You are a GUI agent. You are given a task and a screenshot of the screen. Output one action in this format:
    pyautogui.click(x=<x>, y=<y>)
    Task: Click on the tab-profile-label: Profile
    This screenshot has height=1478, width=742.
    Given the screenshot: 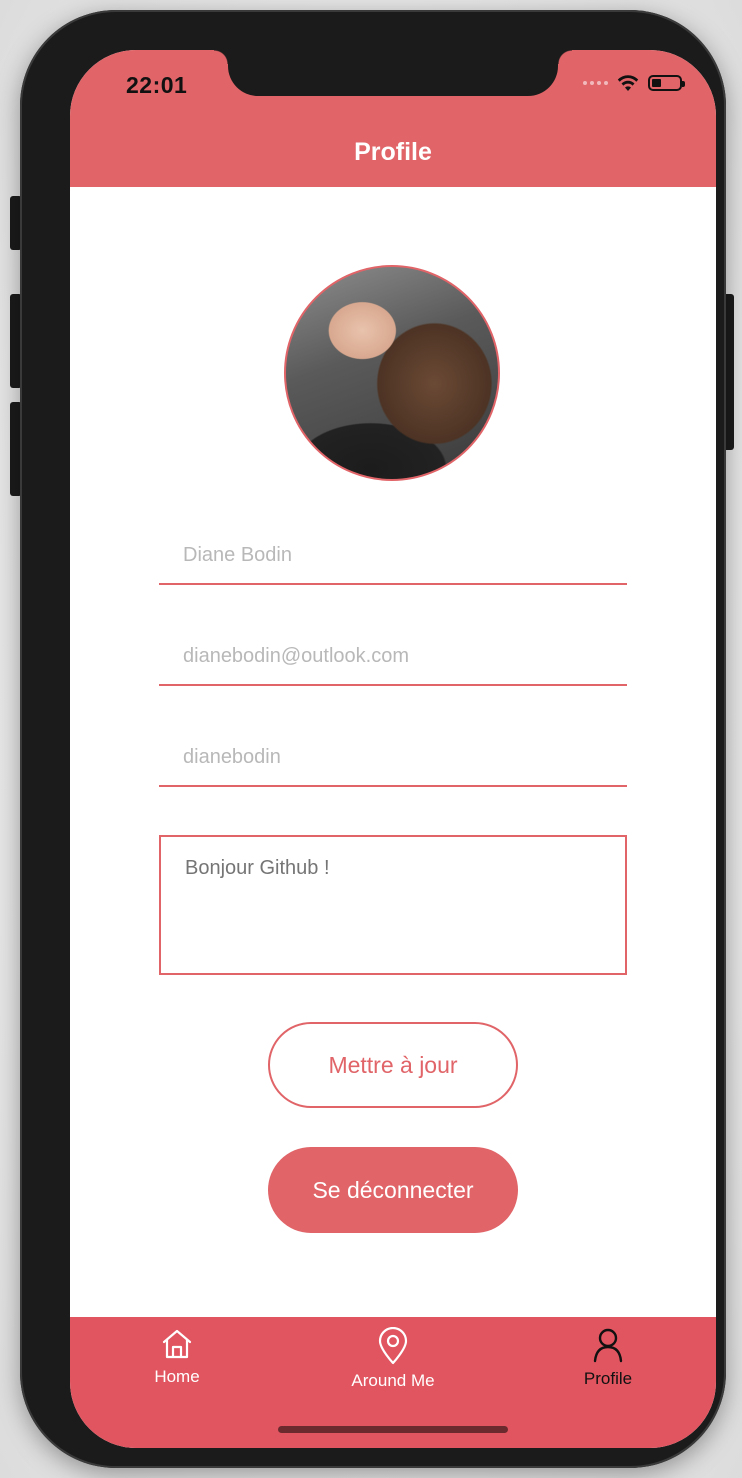 What is the action you would take?
    pyautogui.click(x=608, y=1378)
    